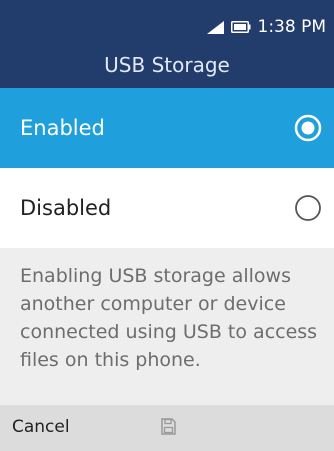  Describe the element at coordinates (62, 128) in the screenshot. I see `option-enabled-label: Enabled` at that location.